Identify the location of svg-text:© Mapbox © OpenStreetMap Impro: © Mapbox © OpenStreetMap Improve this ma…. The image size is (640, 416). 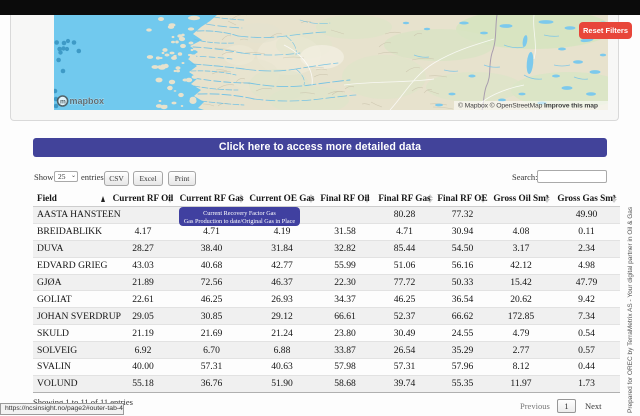
(528, 106).